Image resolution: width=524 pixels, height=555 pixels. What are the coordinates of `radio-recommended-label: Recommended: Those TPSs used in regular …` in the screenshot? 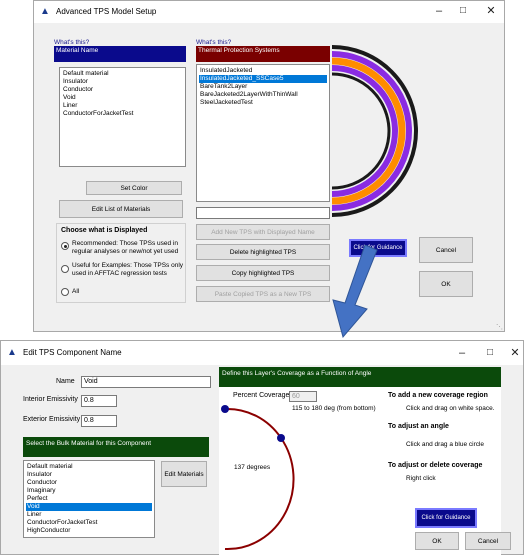 It's located at (125, 247).